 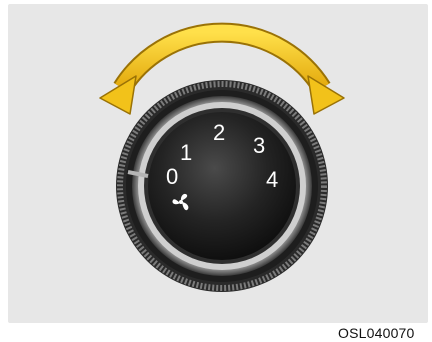 What do you see at coordinates (272, 179) in the screenshot?
I see `position-4-label: 4` at bounding box center [272, 179].